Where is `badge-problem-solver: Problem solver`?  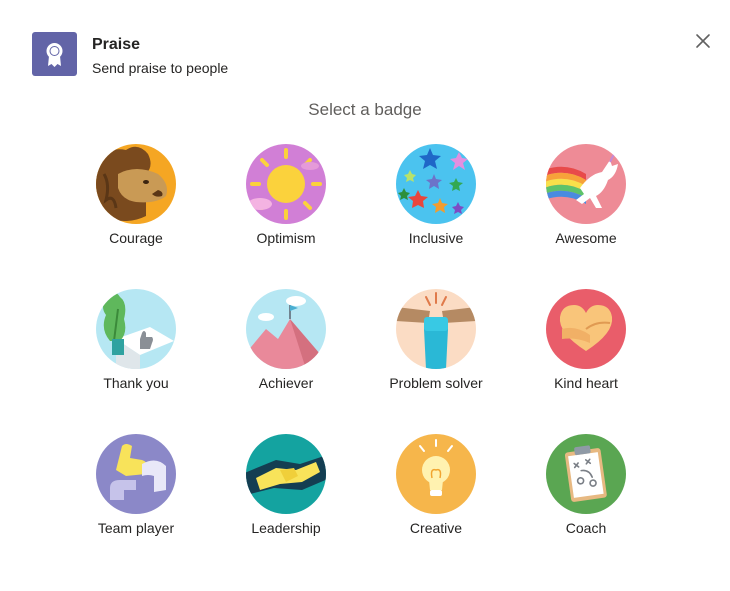 badge-problem-solver: Problem solver is located at coordinates (436, 349).